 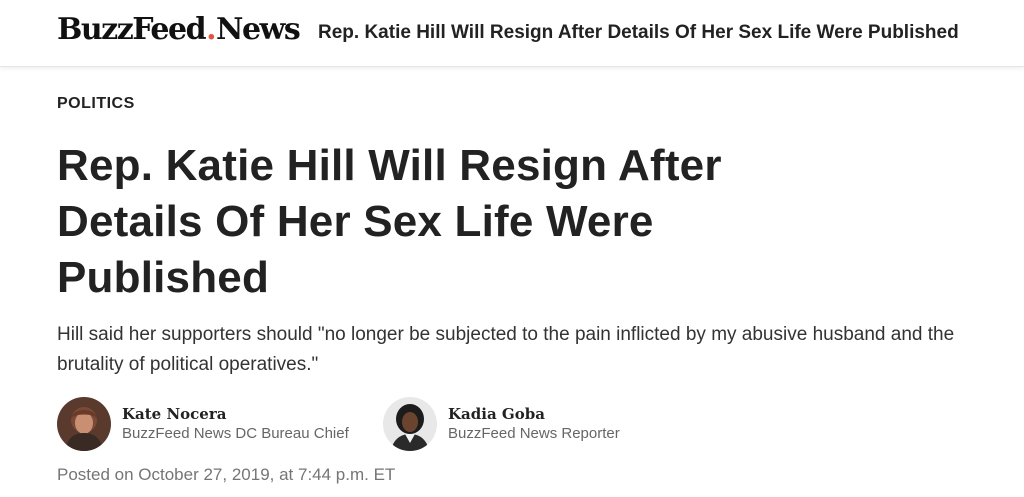 What do you see at coordinates (235, 433) in the screenshot?
I see `author-role: BuzzFeed News DC Bureau Chief` at bounding box center [235, 433].